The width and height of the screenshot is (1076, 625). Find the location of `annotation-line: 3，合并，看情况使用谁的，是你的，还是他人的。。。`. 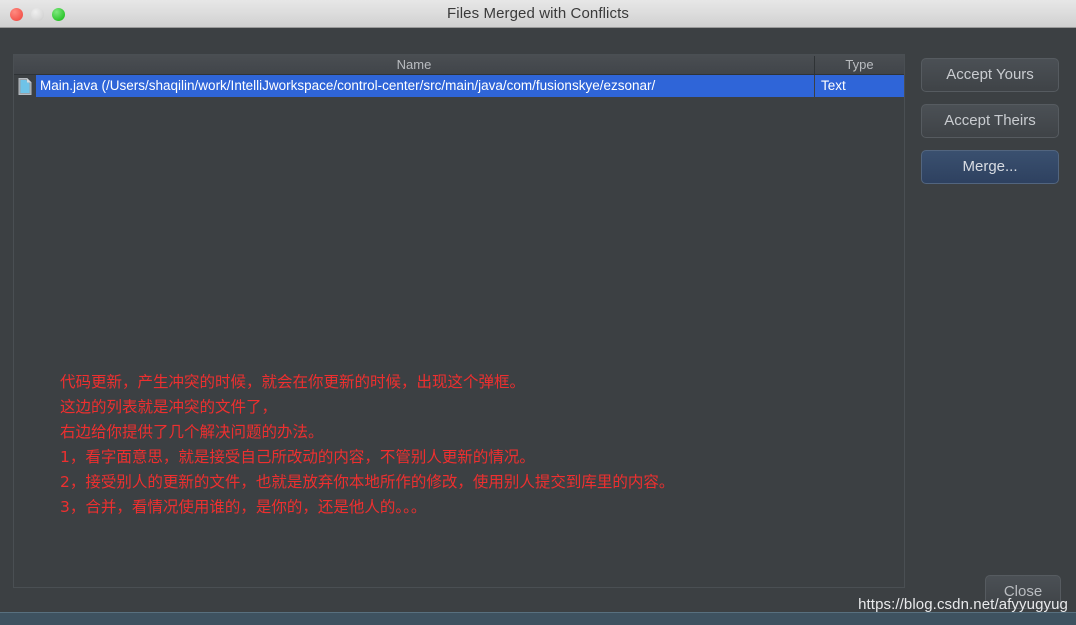

annotation-line: 3，合并，看情况使用谁的，是你的，还是他人的。。。 is located at coordinates (243, 507).